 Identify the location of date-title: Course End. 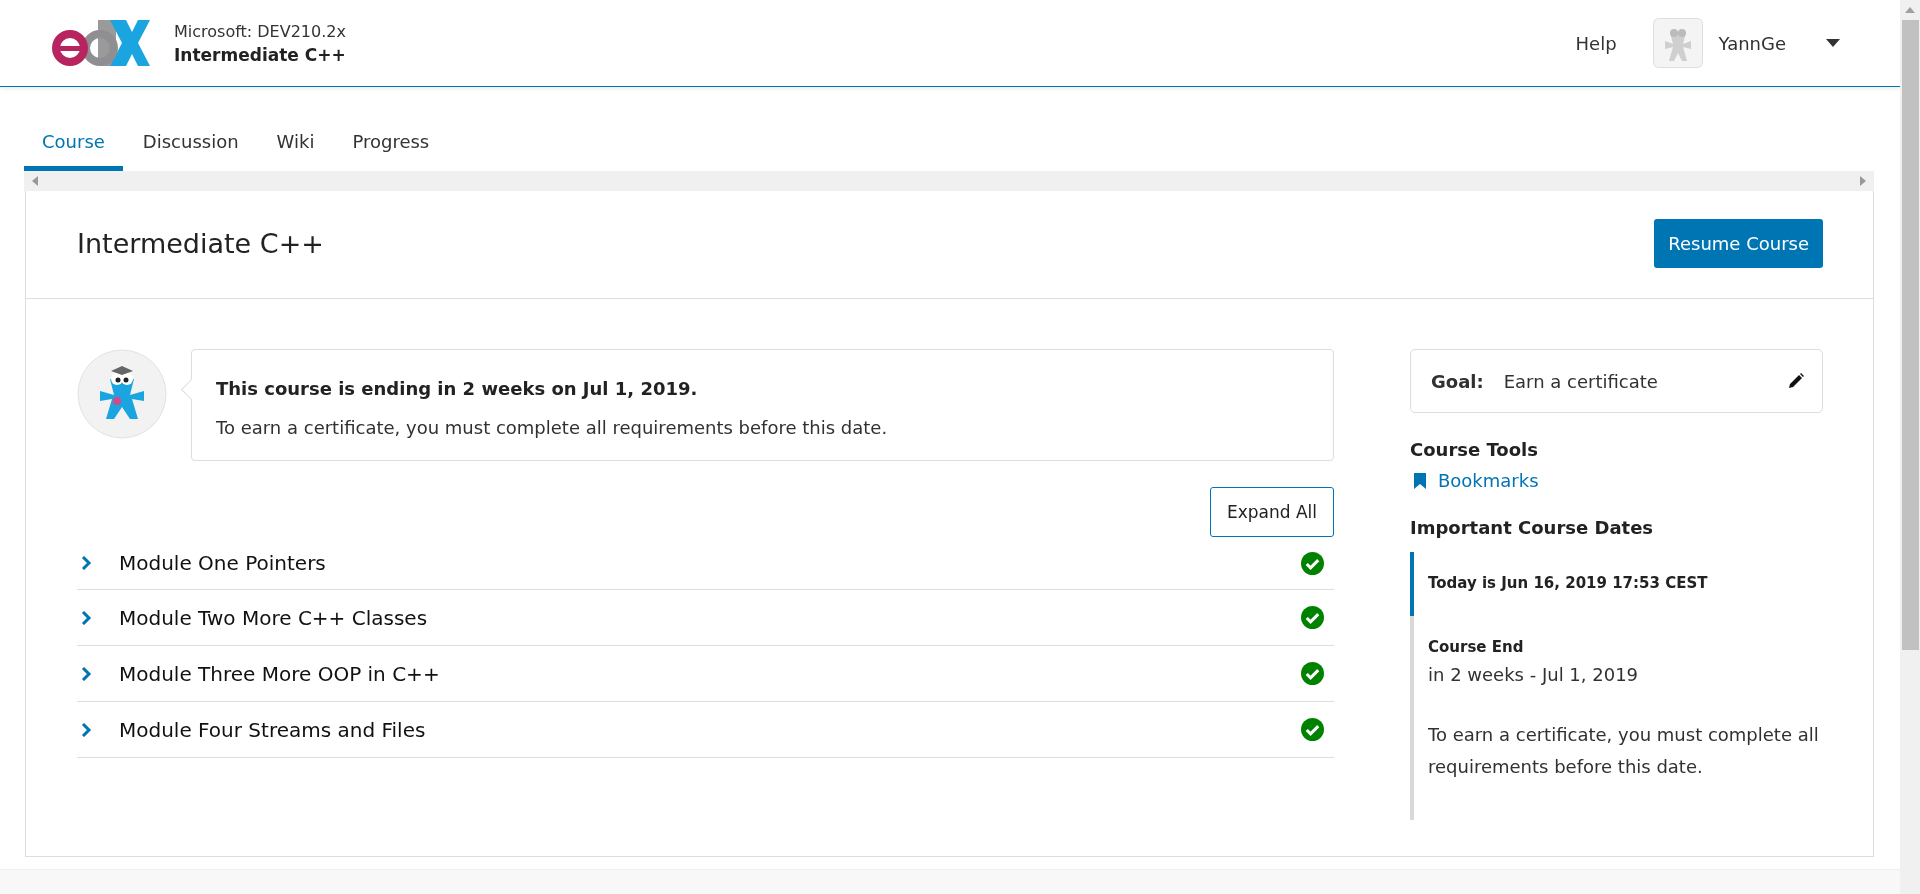
(1476, 647).